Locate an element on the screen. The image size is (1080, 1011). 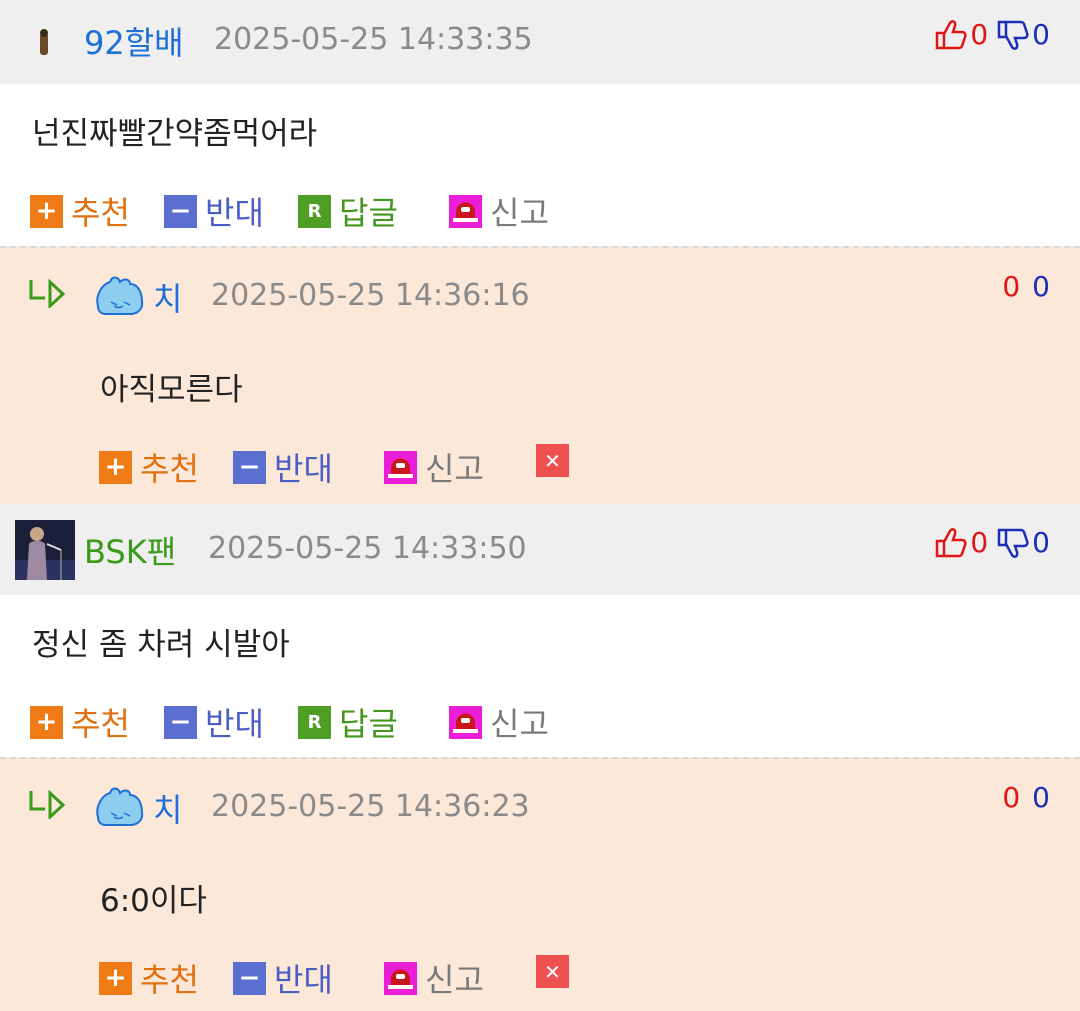
comment-header: BSK팬 2025-05-25 14:33:50 0 0 is located at coordinates (540, 549).